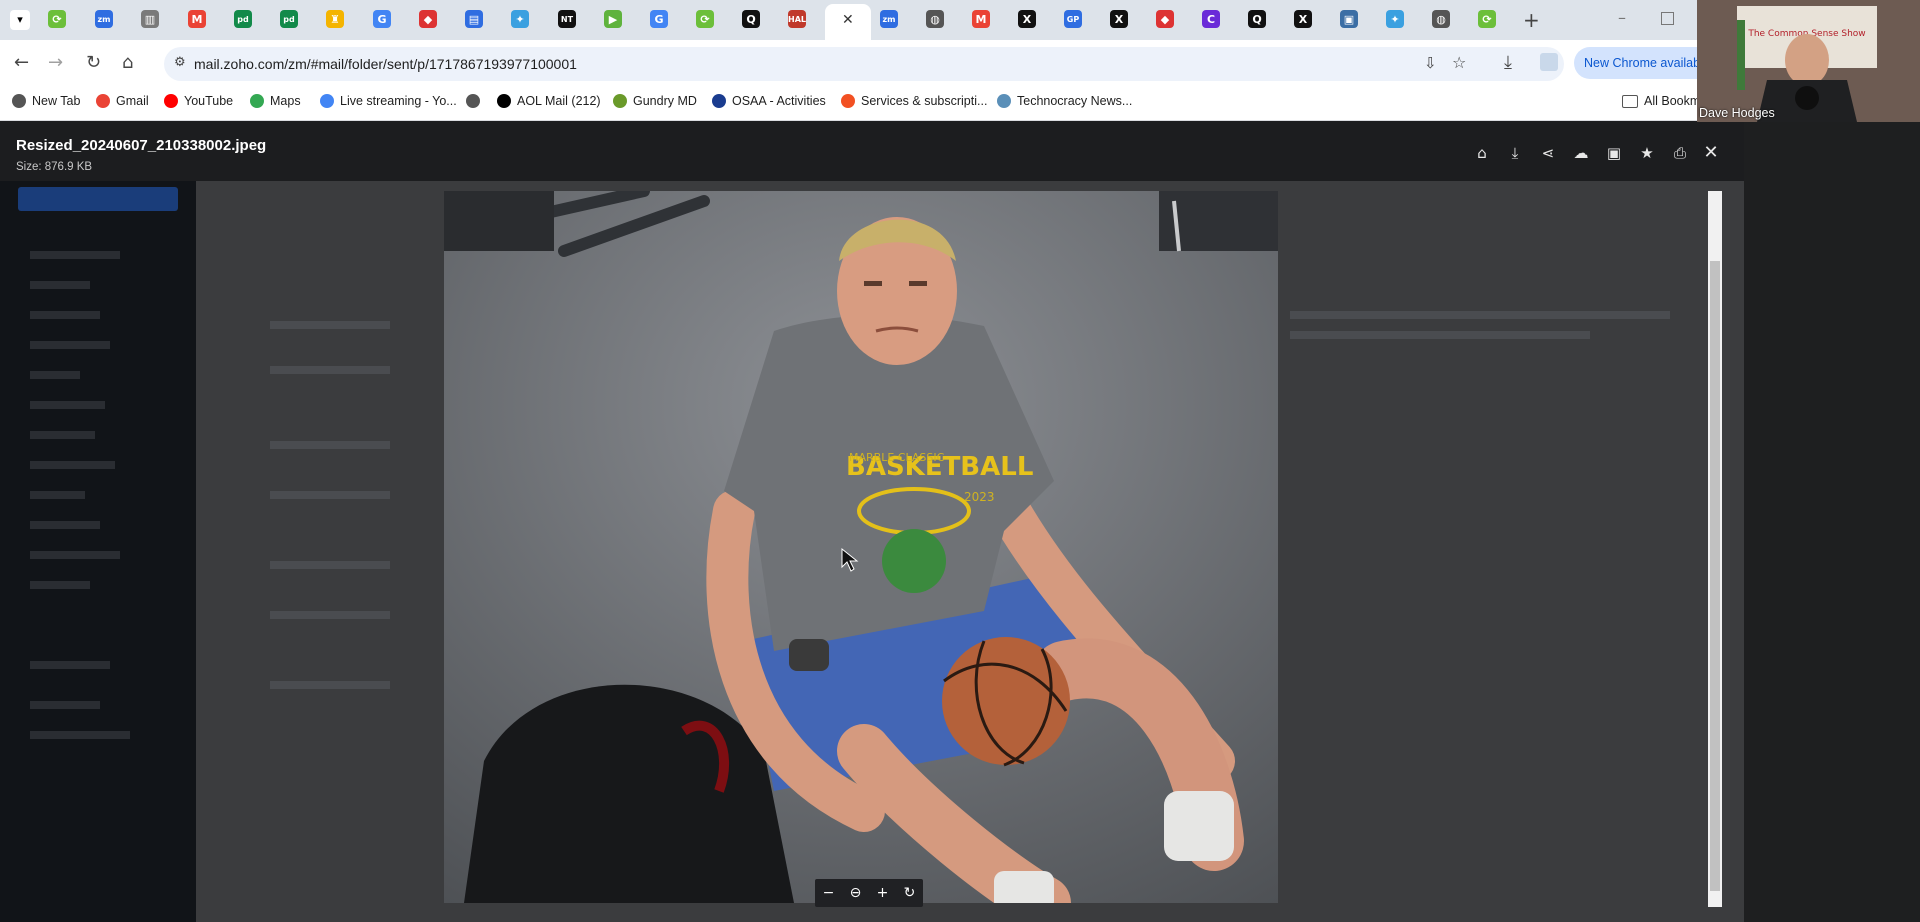 The height and width of the screenshot is (922, 1920). What do you see at coordinates (122, 101) in the screenshot?
I see `bookmark-item: Gmail` at bounding box center [122, 101].